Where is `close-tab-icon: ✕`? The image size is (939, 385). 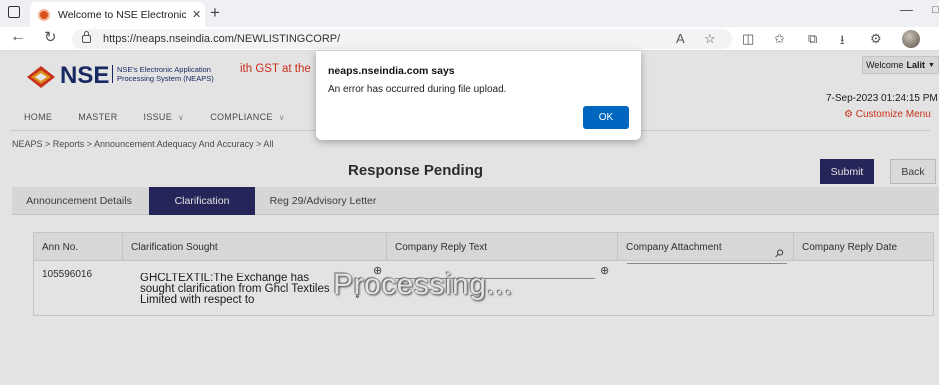 close-tab-icon: ✕ is located at coordinates (196, 14).